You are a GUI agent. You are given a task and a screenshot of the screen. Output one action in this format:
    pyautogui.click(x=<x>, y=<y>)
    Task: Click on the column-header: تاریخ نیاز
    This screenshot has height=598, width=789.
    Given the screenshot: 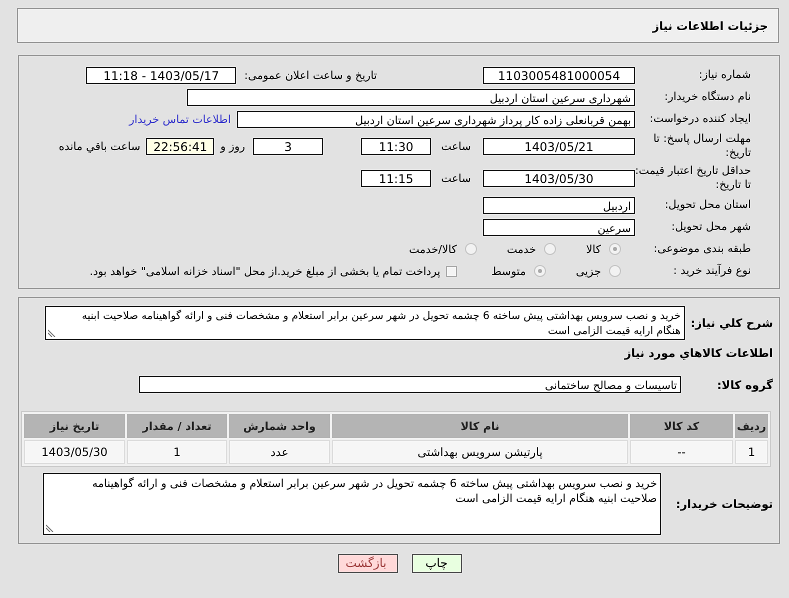 What is the action you would take?
    pyautogui.click(x=74, y=426)
    